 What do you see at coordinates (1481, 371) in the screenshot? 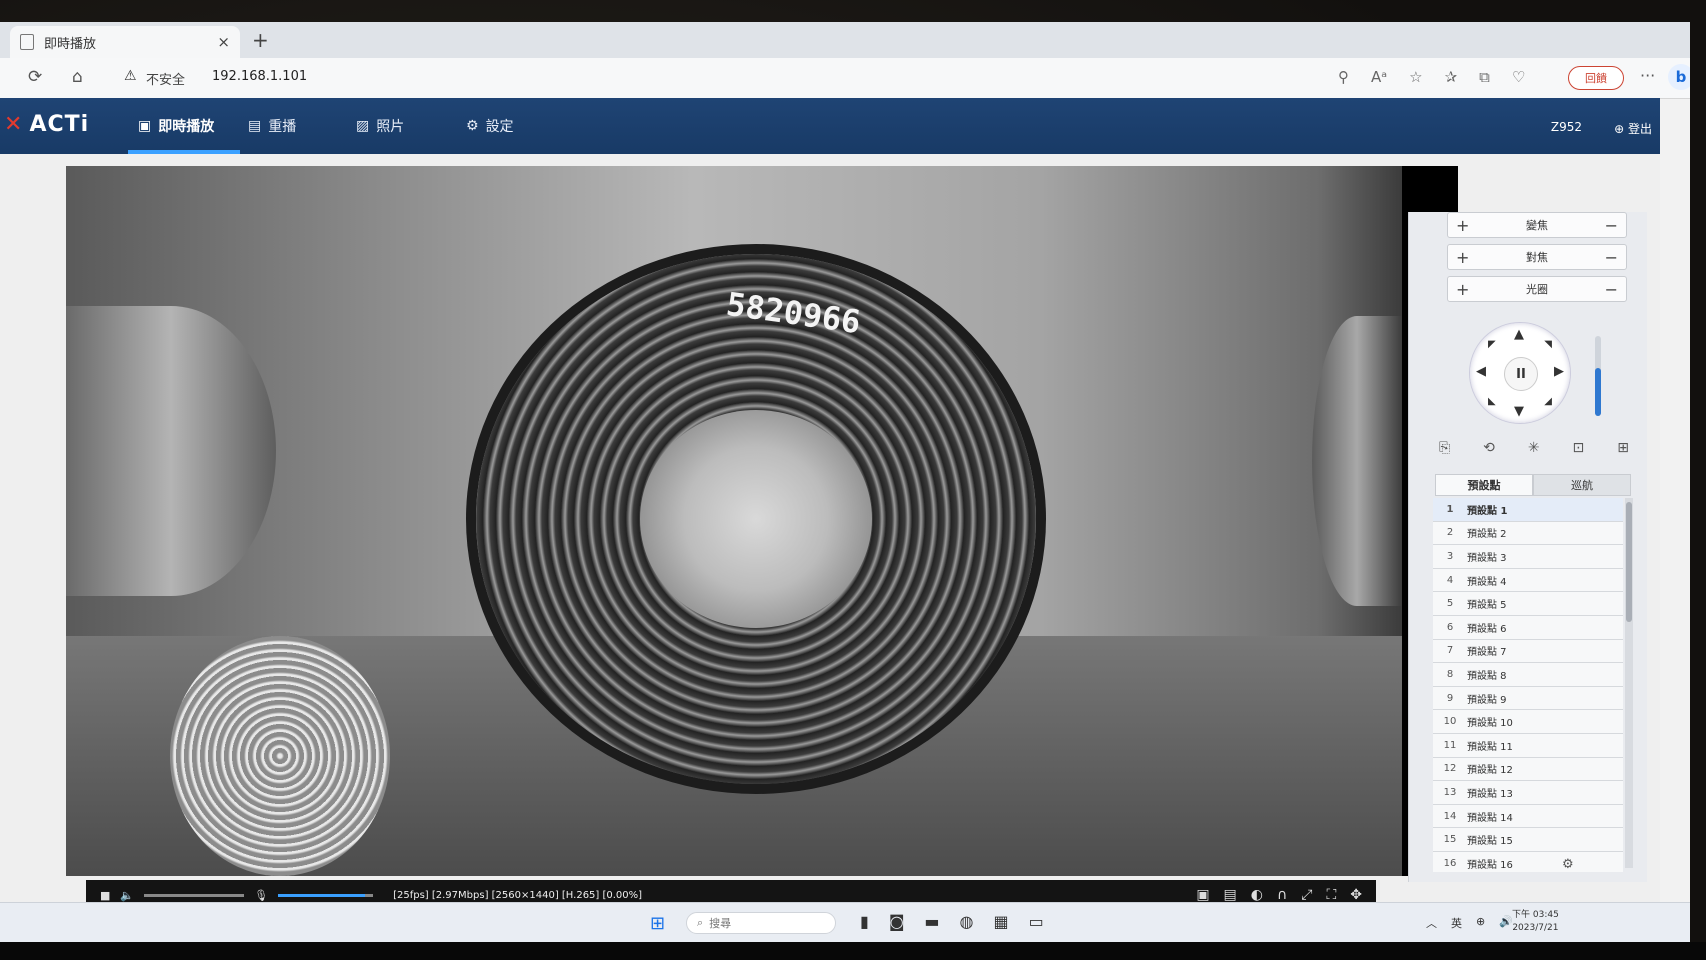
I see `left-arrow-icon: ◀` at bounding box center [1481, 371].